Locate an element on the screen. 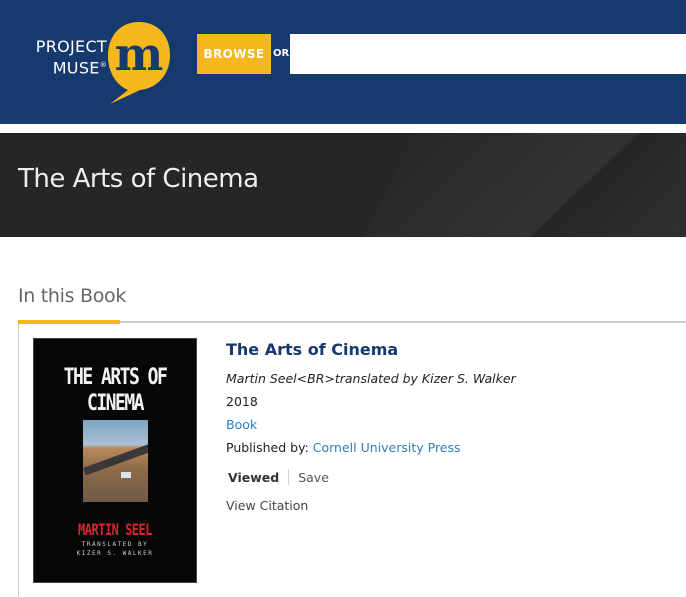 The image size is (686, 597). cover-photo is located at coordinates (115, 461).